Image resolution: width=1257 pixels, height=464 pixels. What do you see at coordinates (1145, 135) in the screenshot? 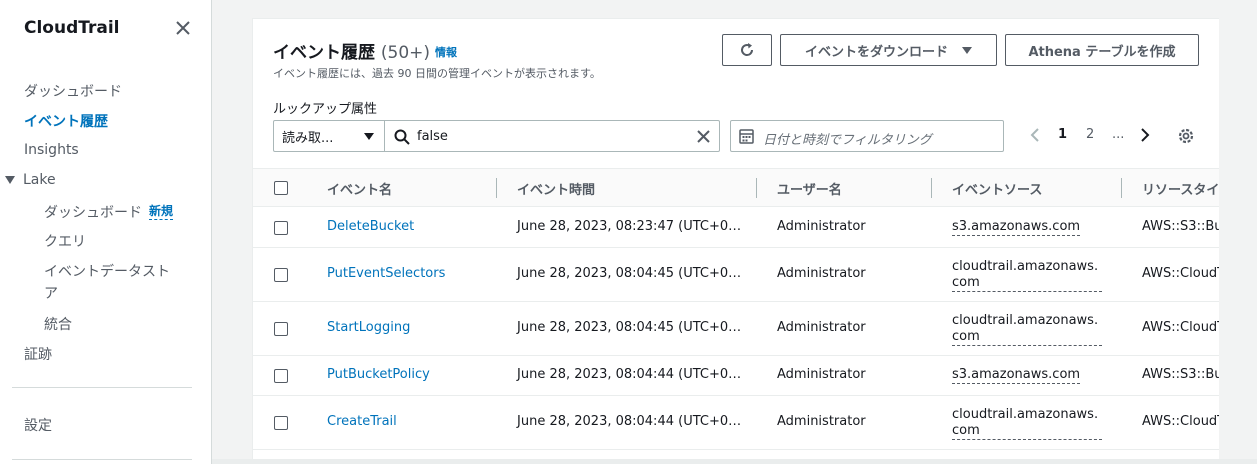
I see `chevron-right-icon` at bounding box center [1145, 135].